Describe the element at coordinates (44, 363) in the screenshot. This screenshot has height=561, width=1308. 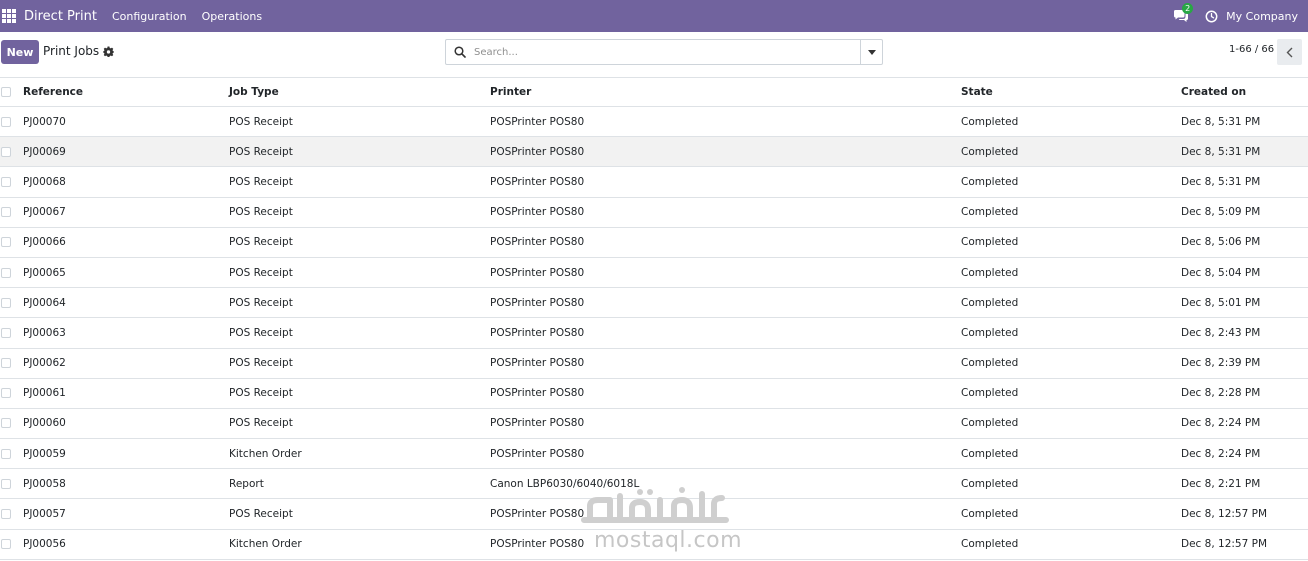
I see `cell-reference: PJ00062` at that location.